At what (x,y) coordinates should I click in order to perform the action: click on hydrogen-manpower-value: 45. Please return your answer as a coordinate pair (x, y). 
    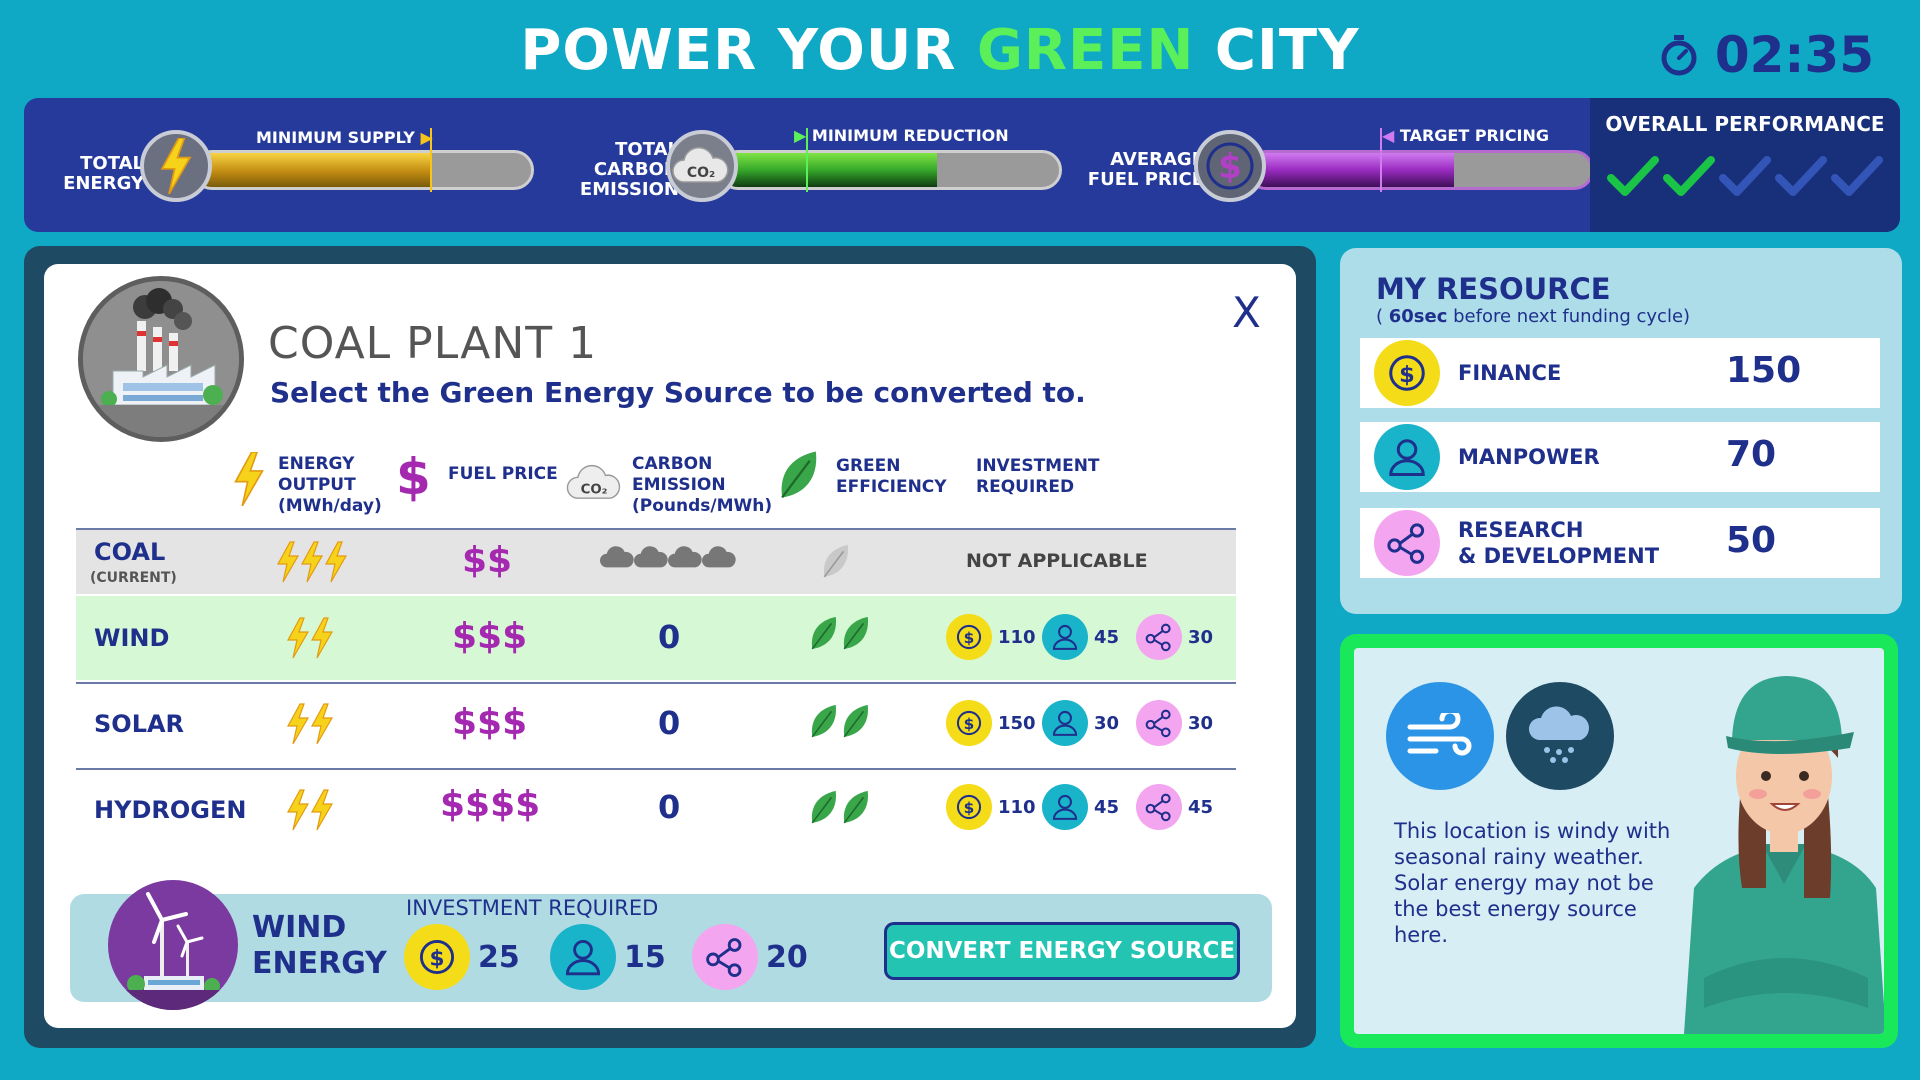
    Looking at the image, I should click on (1107, 807).